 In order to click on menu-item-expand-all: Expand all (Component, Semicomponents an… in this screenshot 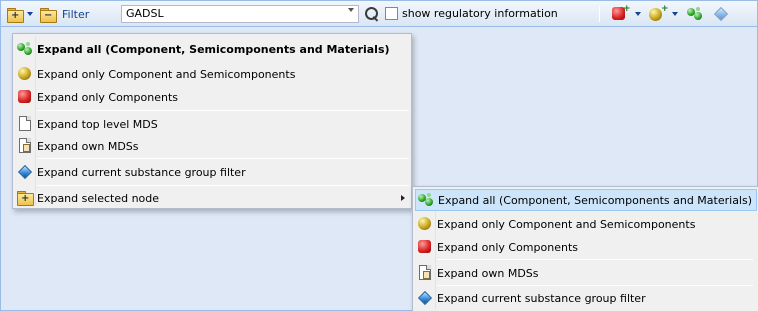, I will do `click(212, 49)`.